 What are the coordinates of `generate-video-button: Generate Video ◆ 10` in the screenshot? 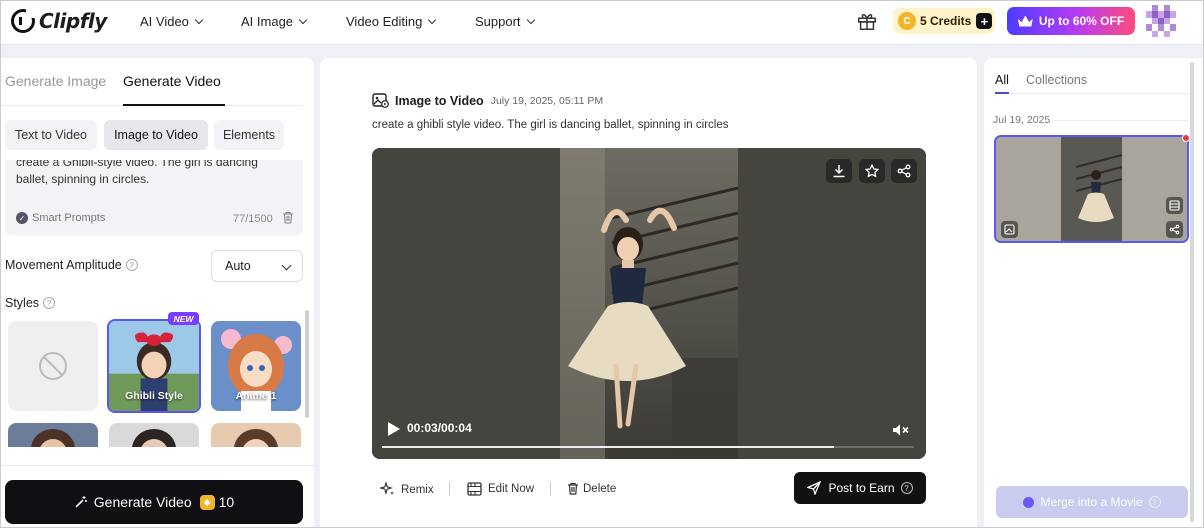 It's located at (154, 502).